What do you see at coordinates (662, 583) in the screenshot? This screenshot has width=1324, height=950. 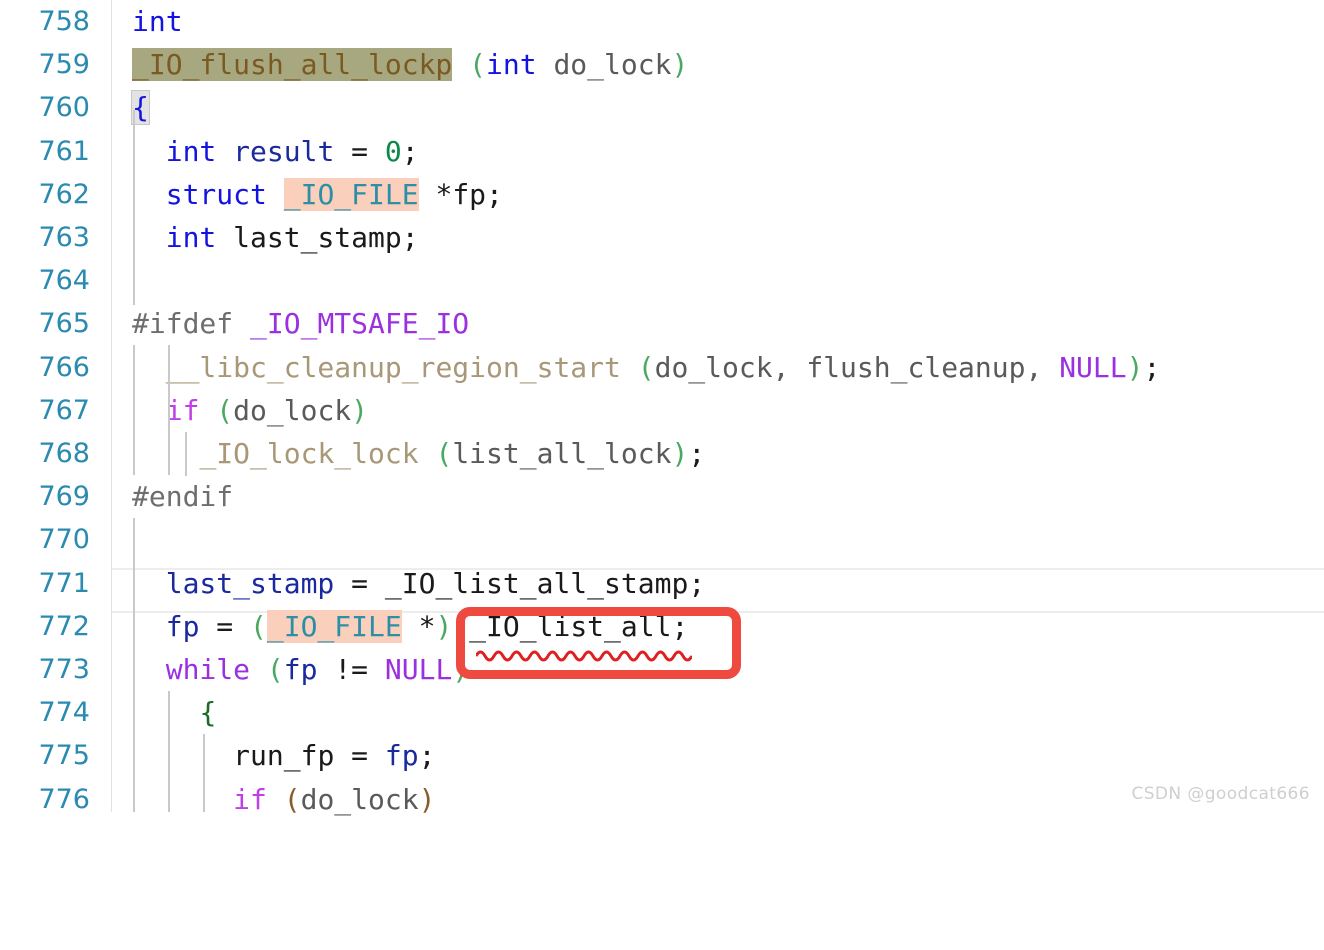 I see `code-line: 771 last_stamp = _IO_list_all_stamp;` at bounding box center [662, 583].